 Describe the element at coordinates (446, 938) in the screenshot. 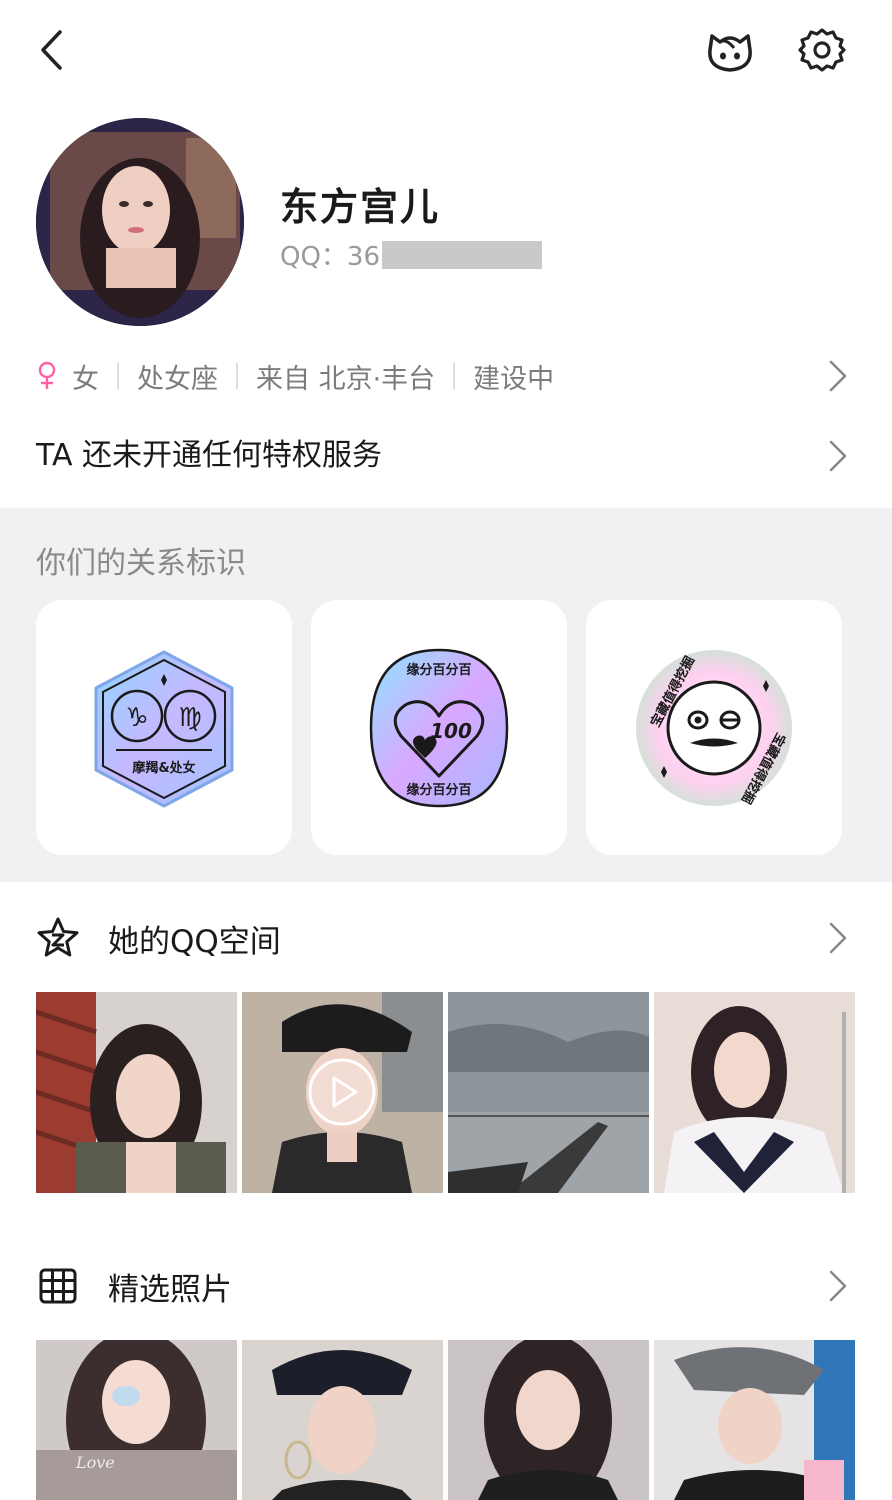

I see `qzone-header: 她的QQ空间` at that location.